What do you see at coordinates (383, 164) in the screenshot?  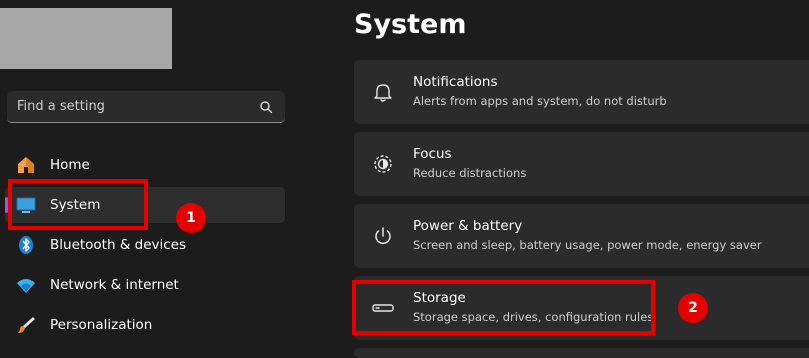 I see `focus-icon` at bounding box center [383, 164].